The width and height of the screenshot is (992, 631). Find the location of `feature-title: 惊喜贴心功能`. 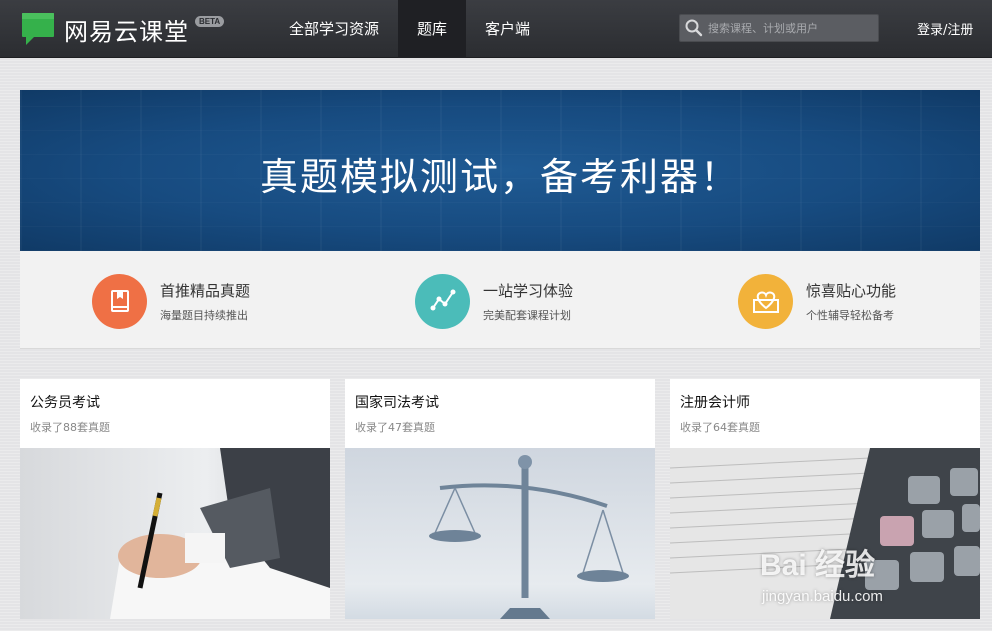

feature-title: 惊喜贴心功能 is located at coordinates (851, 290).